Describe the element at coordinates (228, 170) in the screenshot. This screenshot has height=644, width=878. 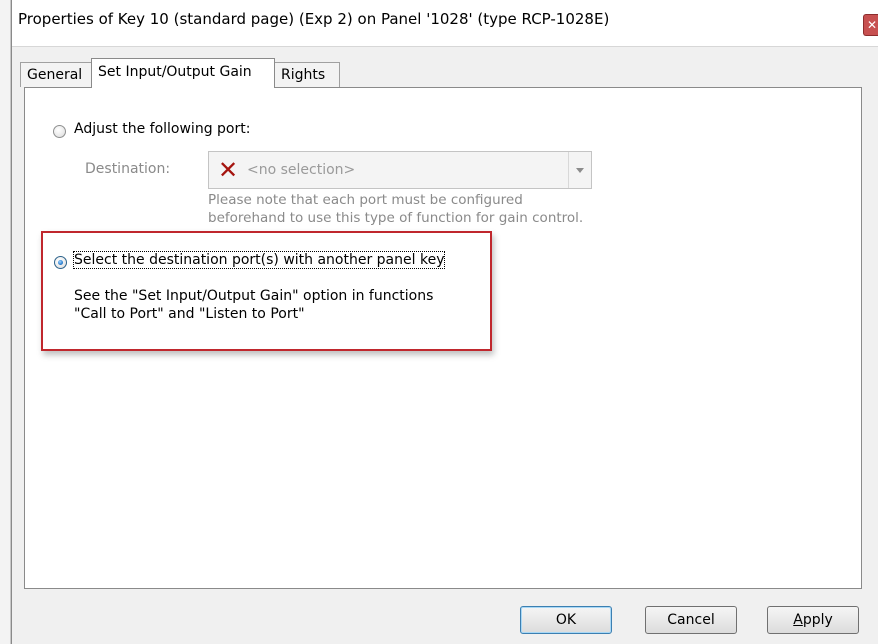
I see `red-x-icon: ✕` at that location.